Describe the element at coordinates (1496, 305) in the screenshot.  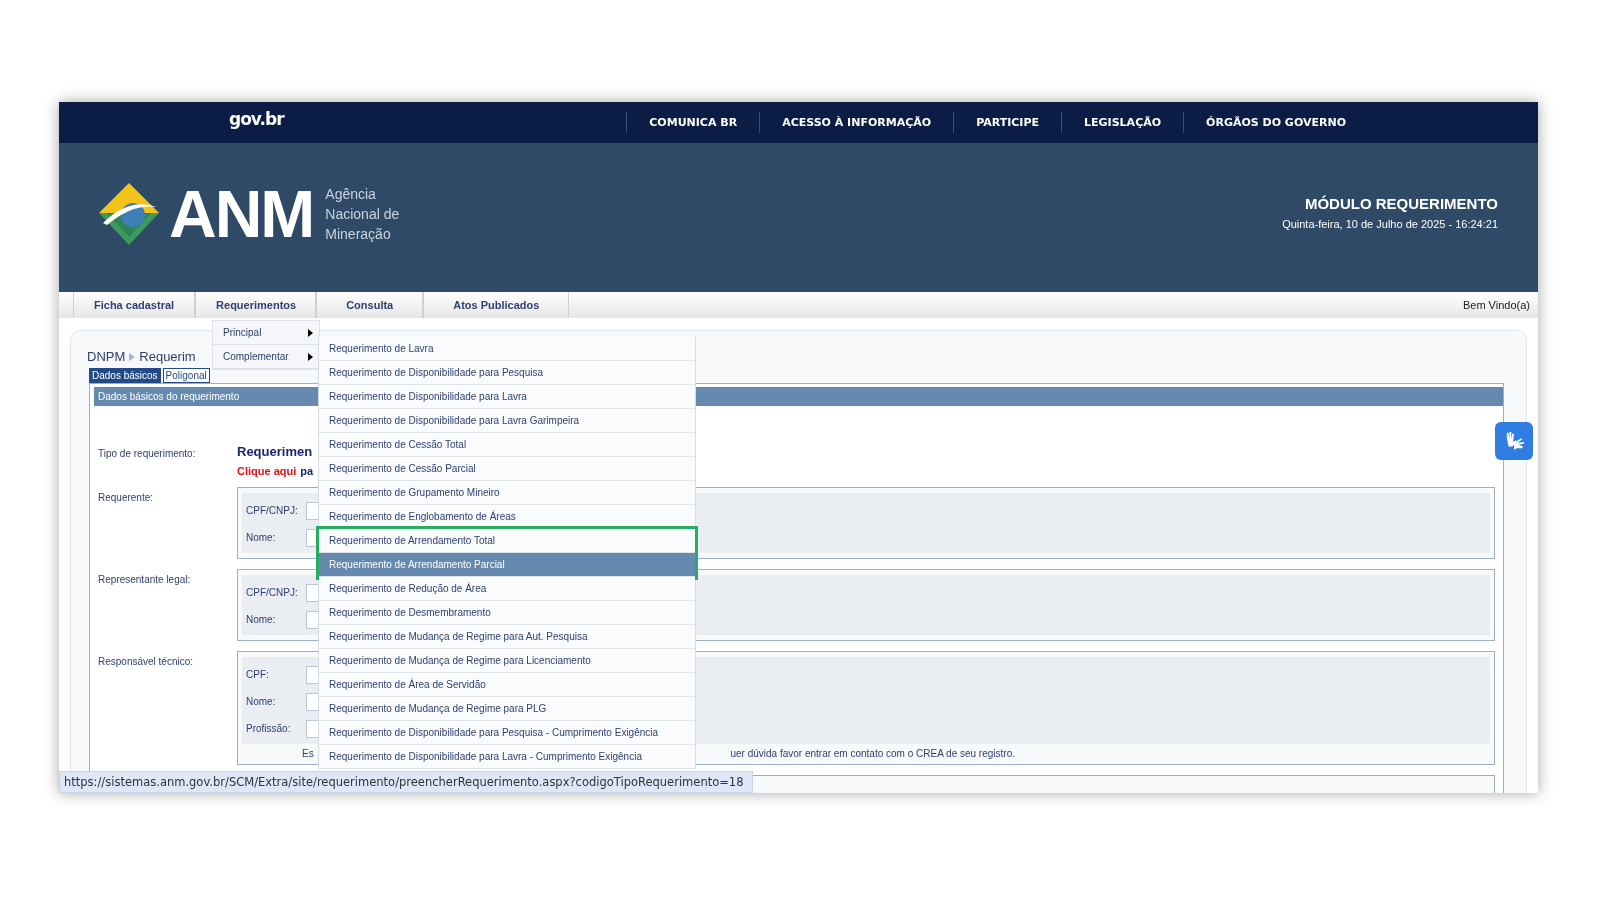
I see `welcome-text: Bem Vindo(a)` at that location.